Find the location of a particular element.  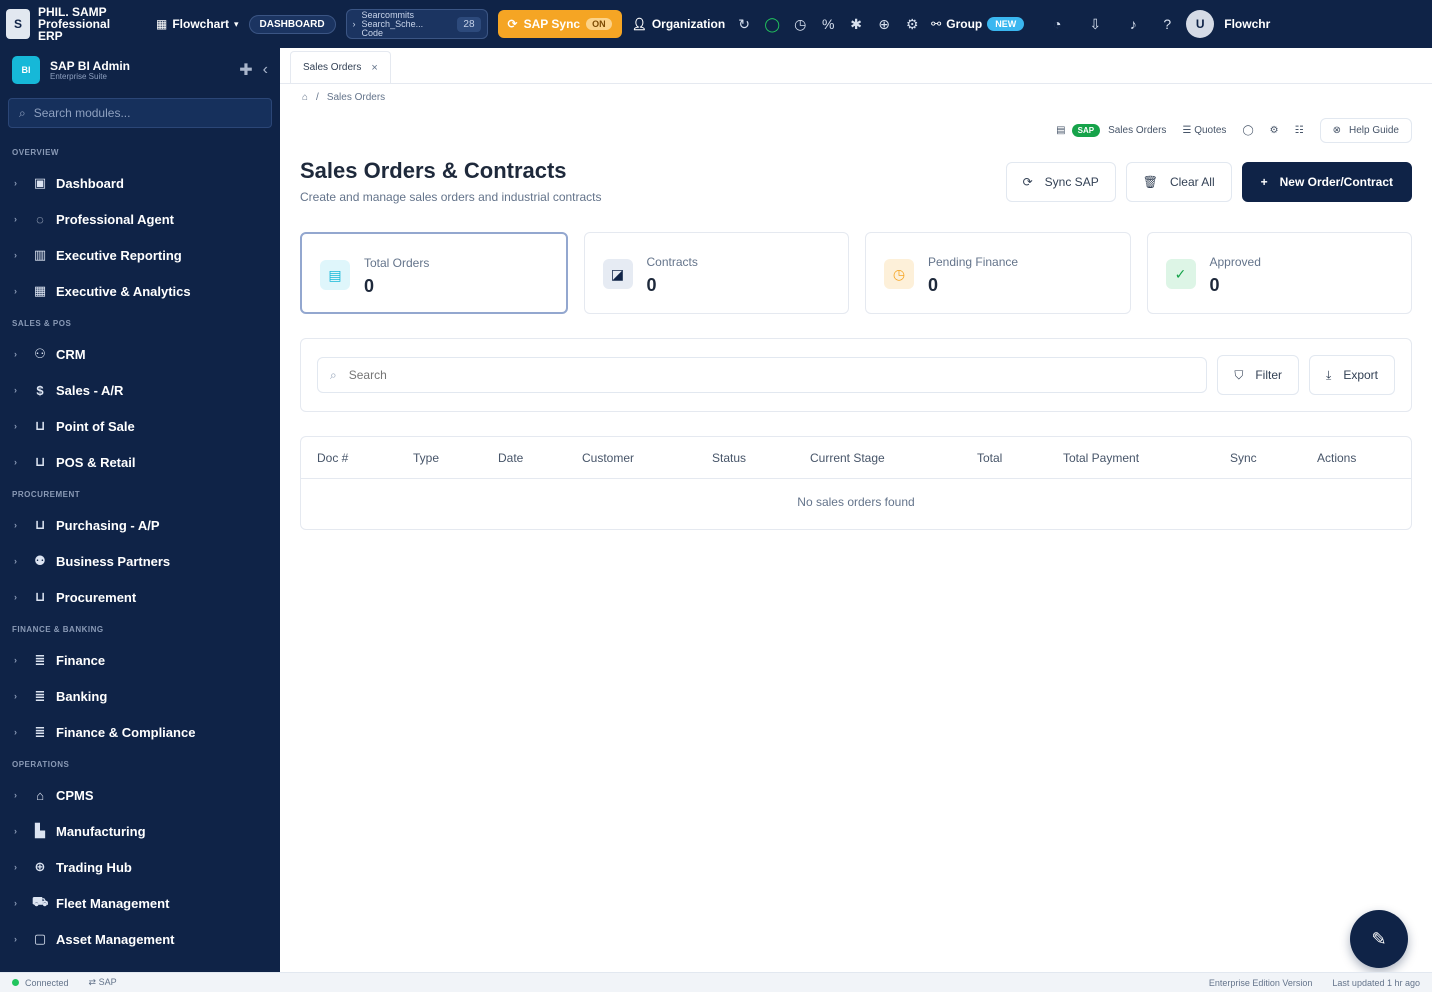

column-doc-number: Doc # is located at coordinates (332, 458).